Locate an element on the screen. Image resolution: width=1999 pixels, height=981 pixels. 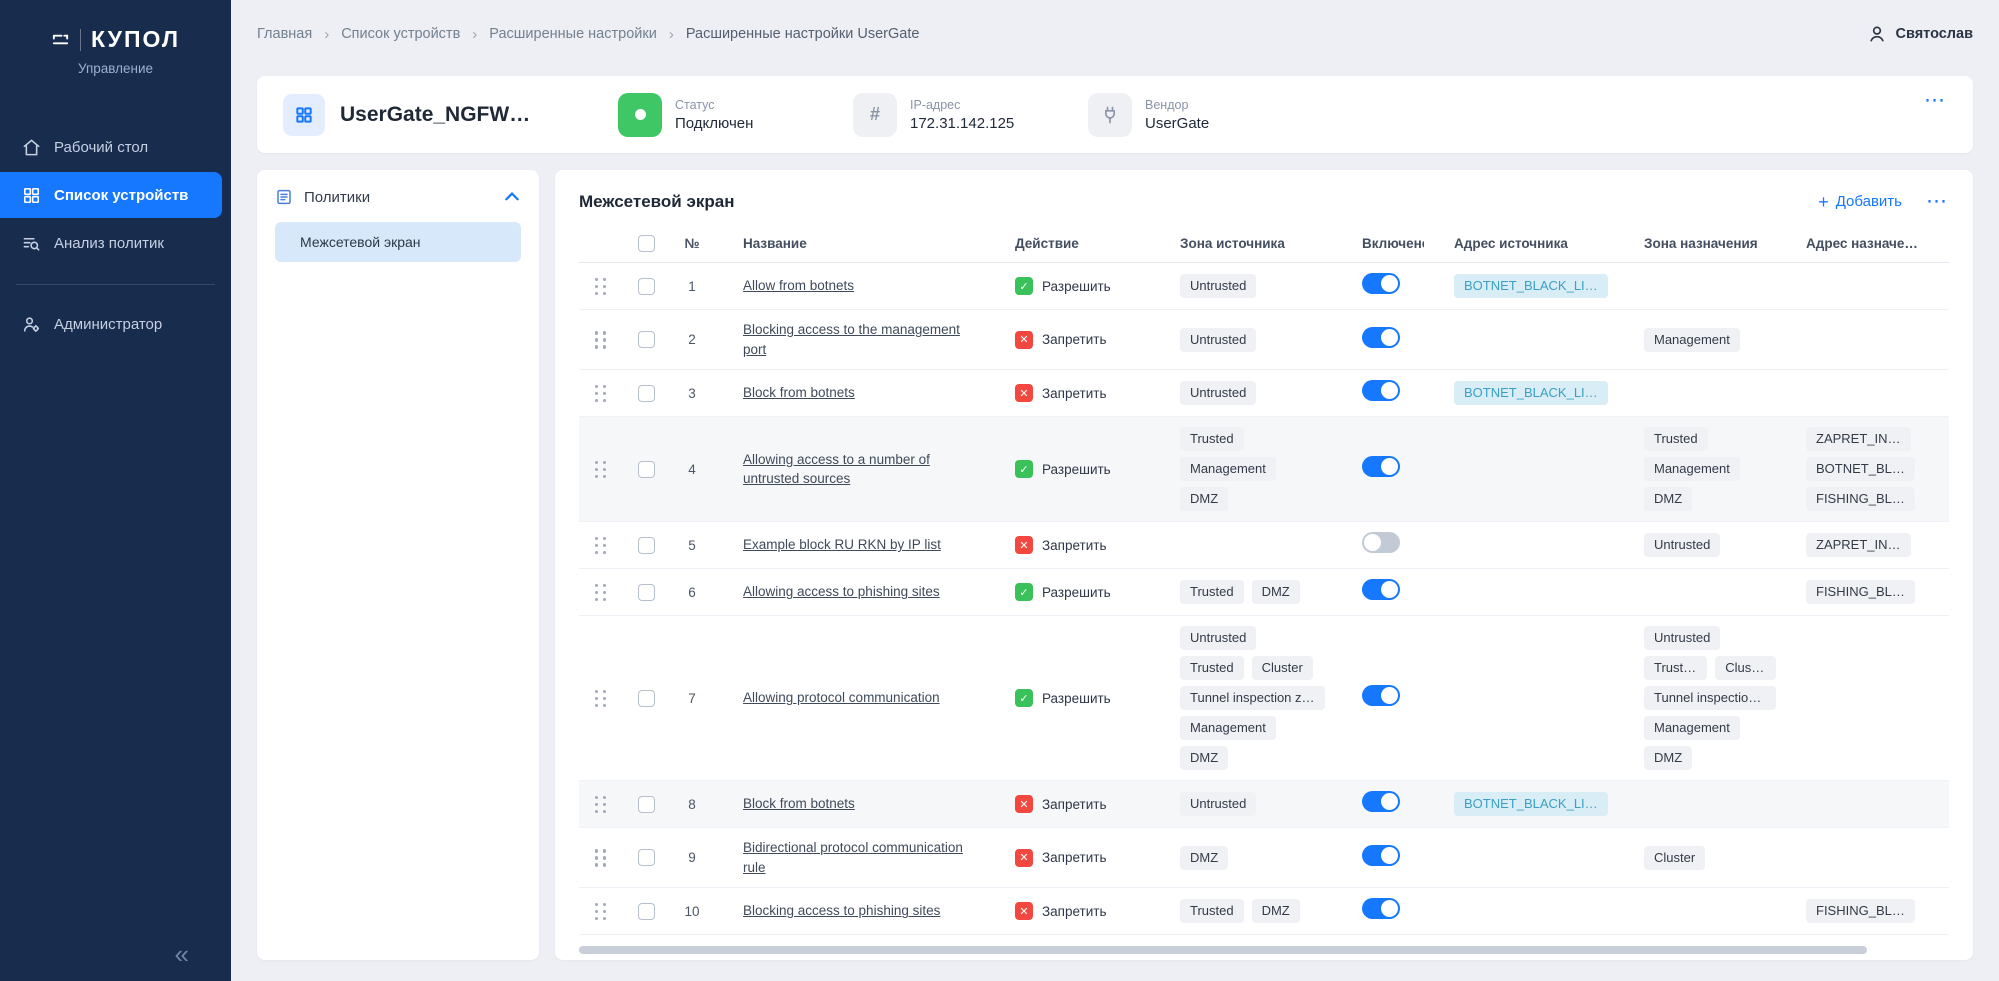
user-menu: Святослав is located at coordinates (1920, 34).